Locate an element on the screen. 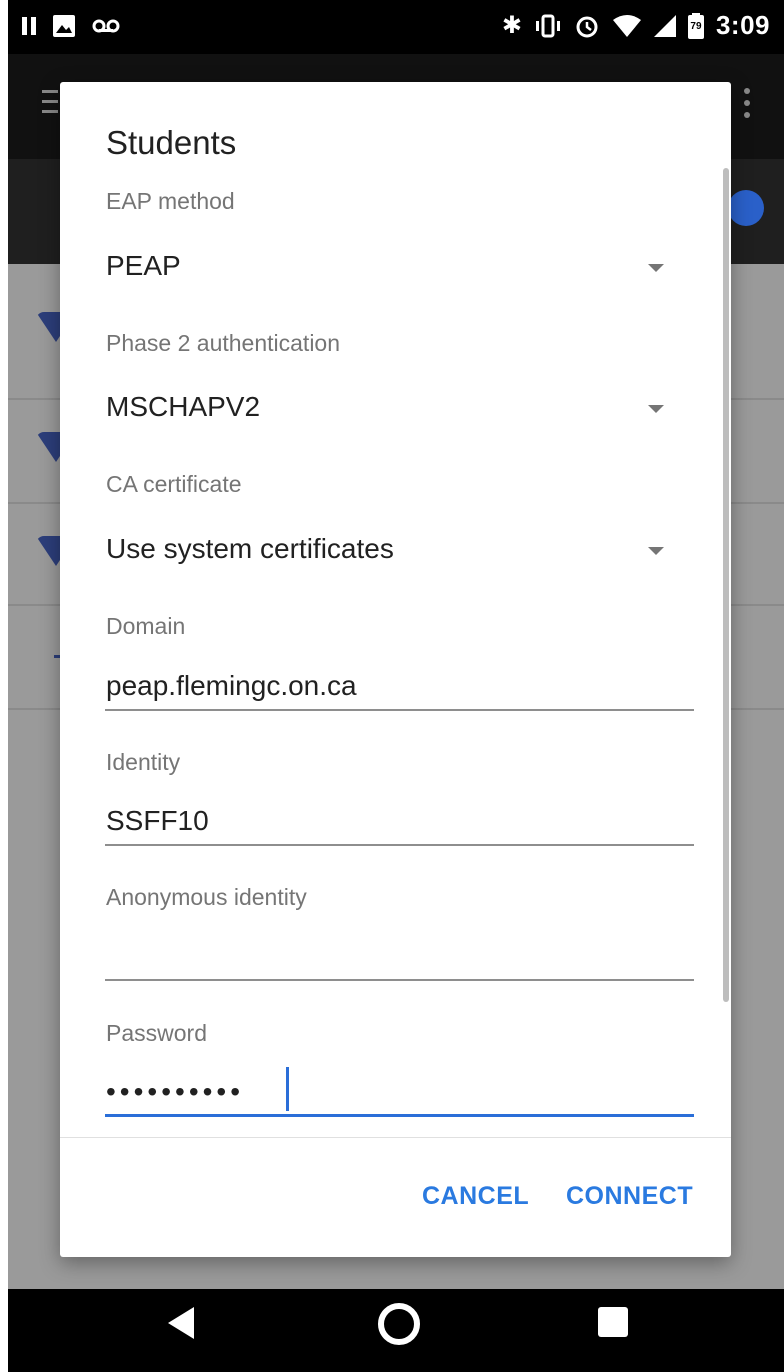 The height and width of the screenshot is (1372, 784). anon-identity-underline is located at coordinates (399, 980).